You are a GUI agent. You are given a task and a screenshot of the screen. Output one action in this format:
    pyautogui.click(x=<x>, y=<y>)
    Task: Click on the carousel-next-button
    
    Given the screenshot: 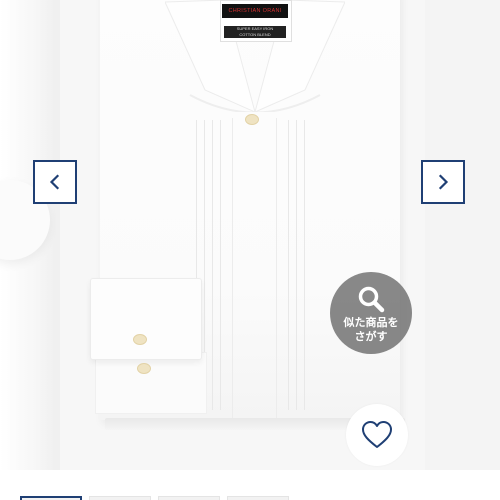 What is the action you would take?
    pyautogui.click(x=443, y=182)
    